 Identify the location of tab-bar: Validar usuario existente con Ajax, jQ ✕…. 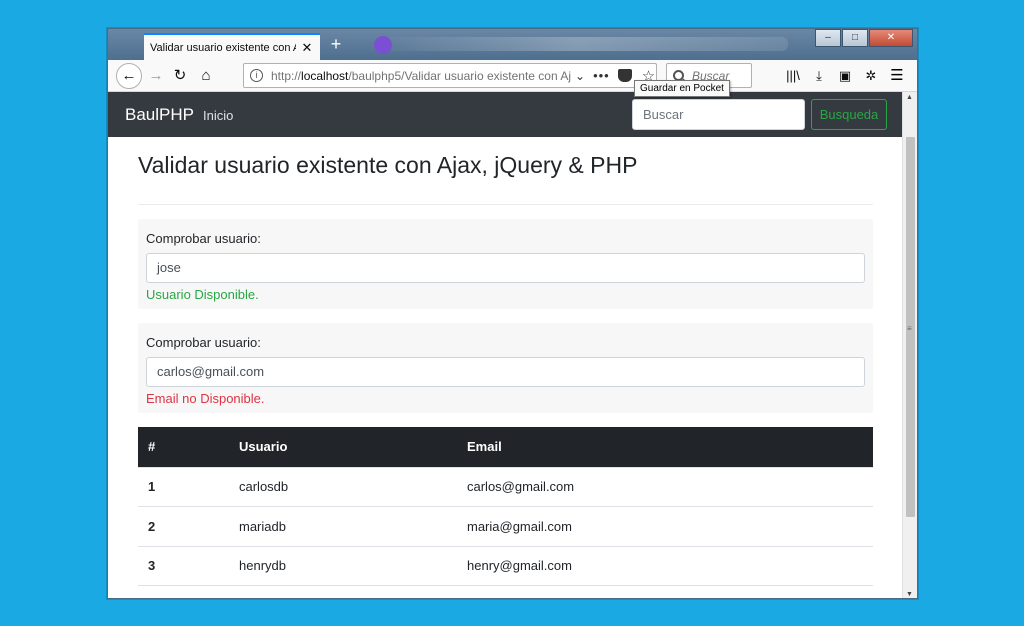
(512, 44).